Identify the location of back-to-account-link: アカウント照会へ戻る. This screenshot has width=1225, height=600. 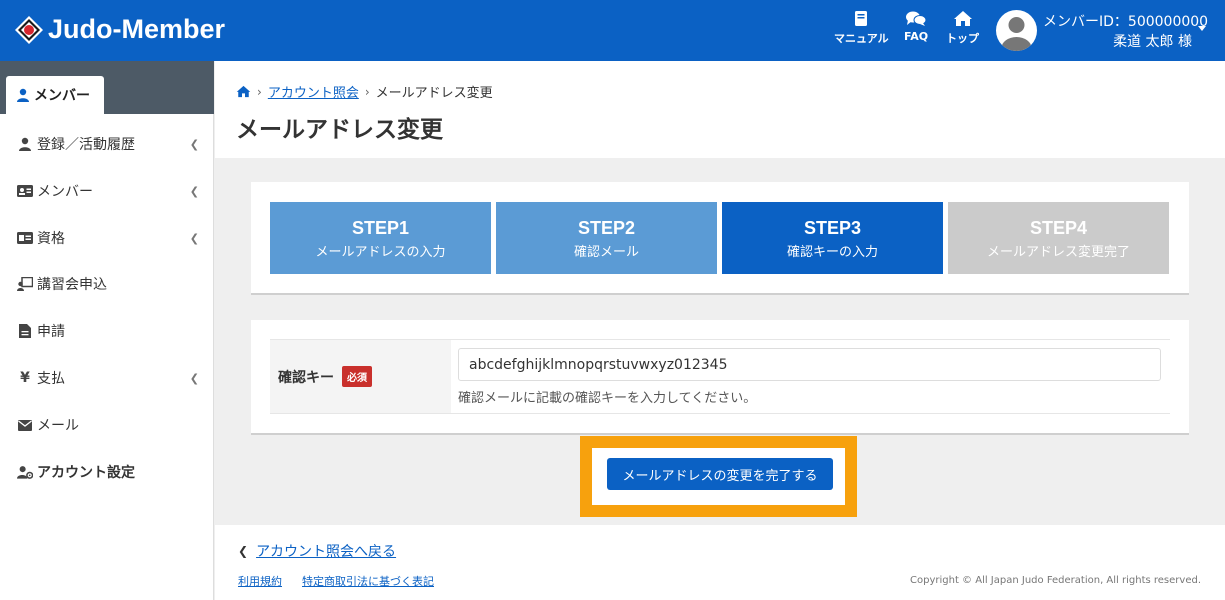
(326, 551).